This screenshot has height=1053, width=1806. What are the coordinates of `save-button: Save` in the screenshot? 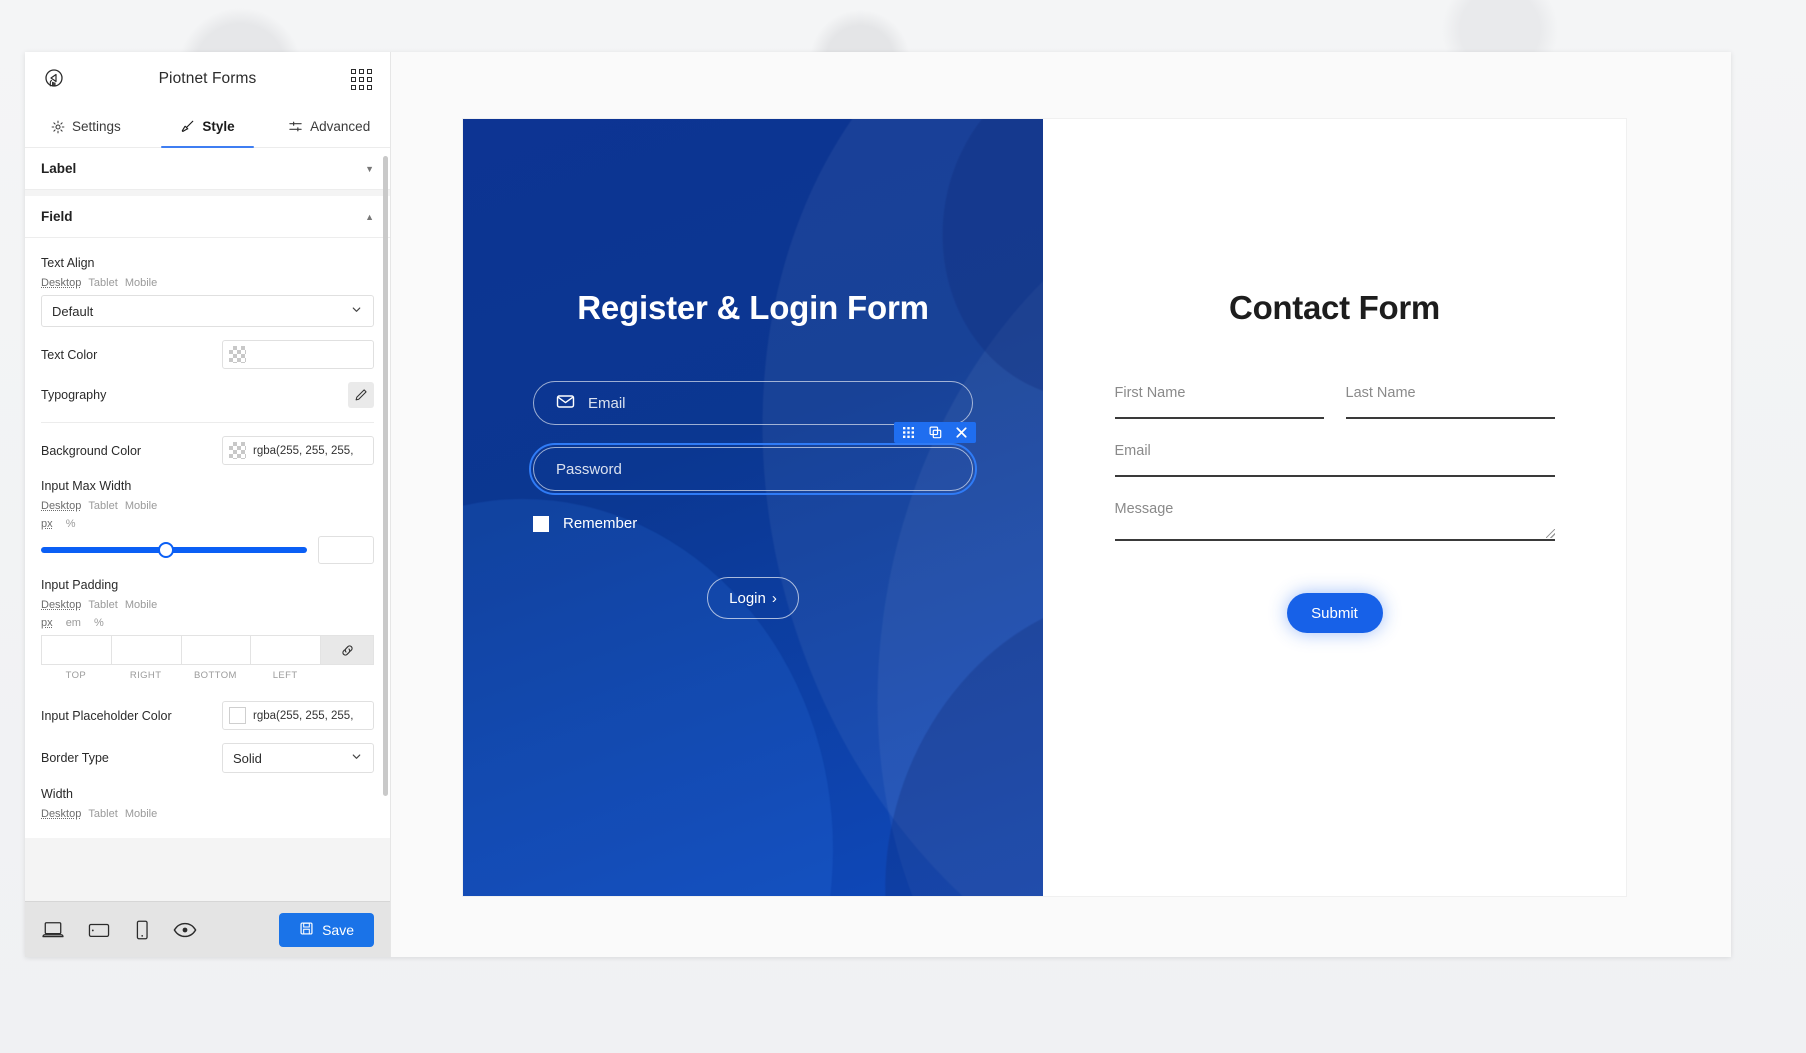 It's located at (326, 929).